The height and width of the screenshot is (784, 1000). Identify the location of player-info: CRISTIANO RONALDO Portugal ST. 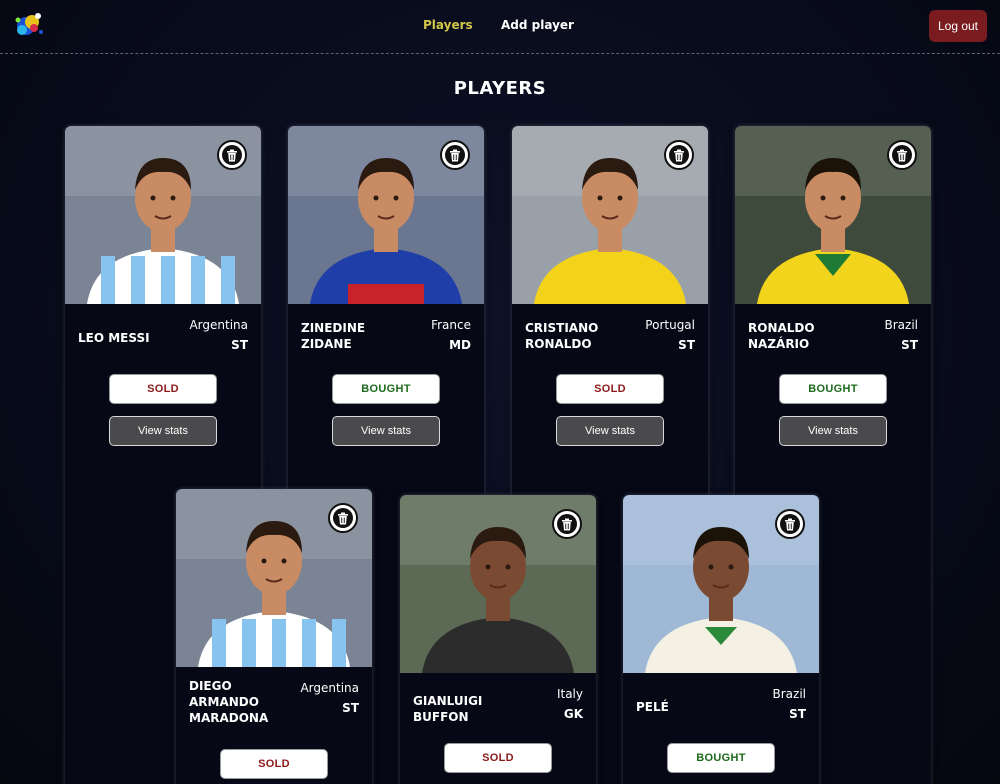
(610, 336).